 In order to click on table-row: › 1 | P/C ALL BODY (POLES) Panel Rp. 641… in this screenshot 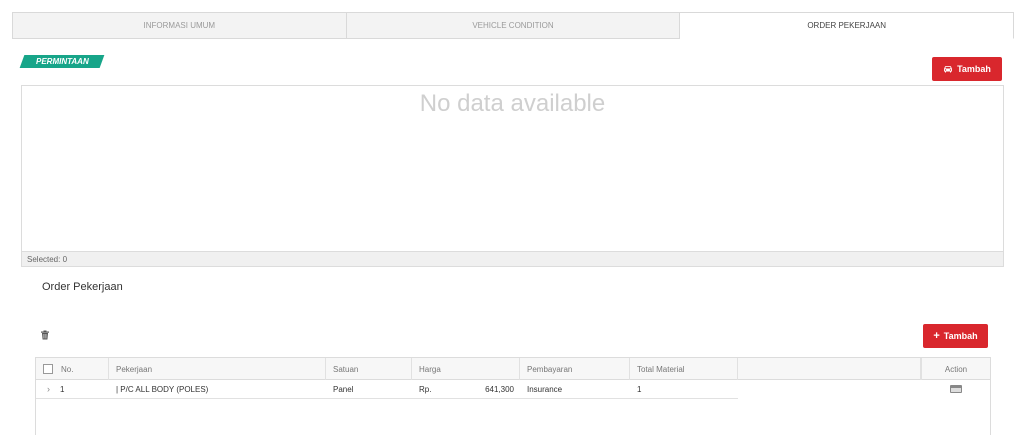, I will do `click(513, 389)`.